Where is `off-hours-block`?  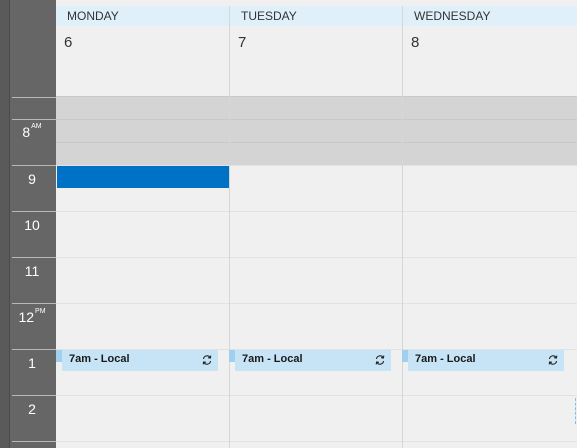
off-hours-block is located at coordinates (316, 131).